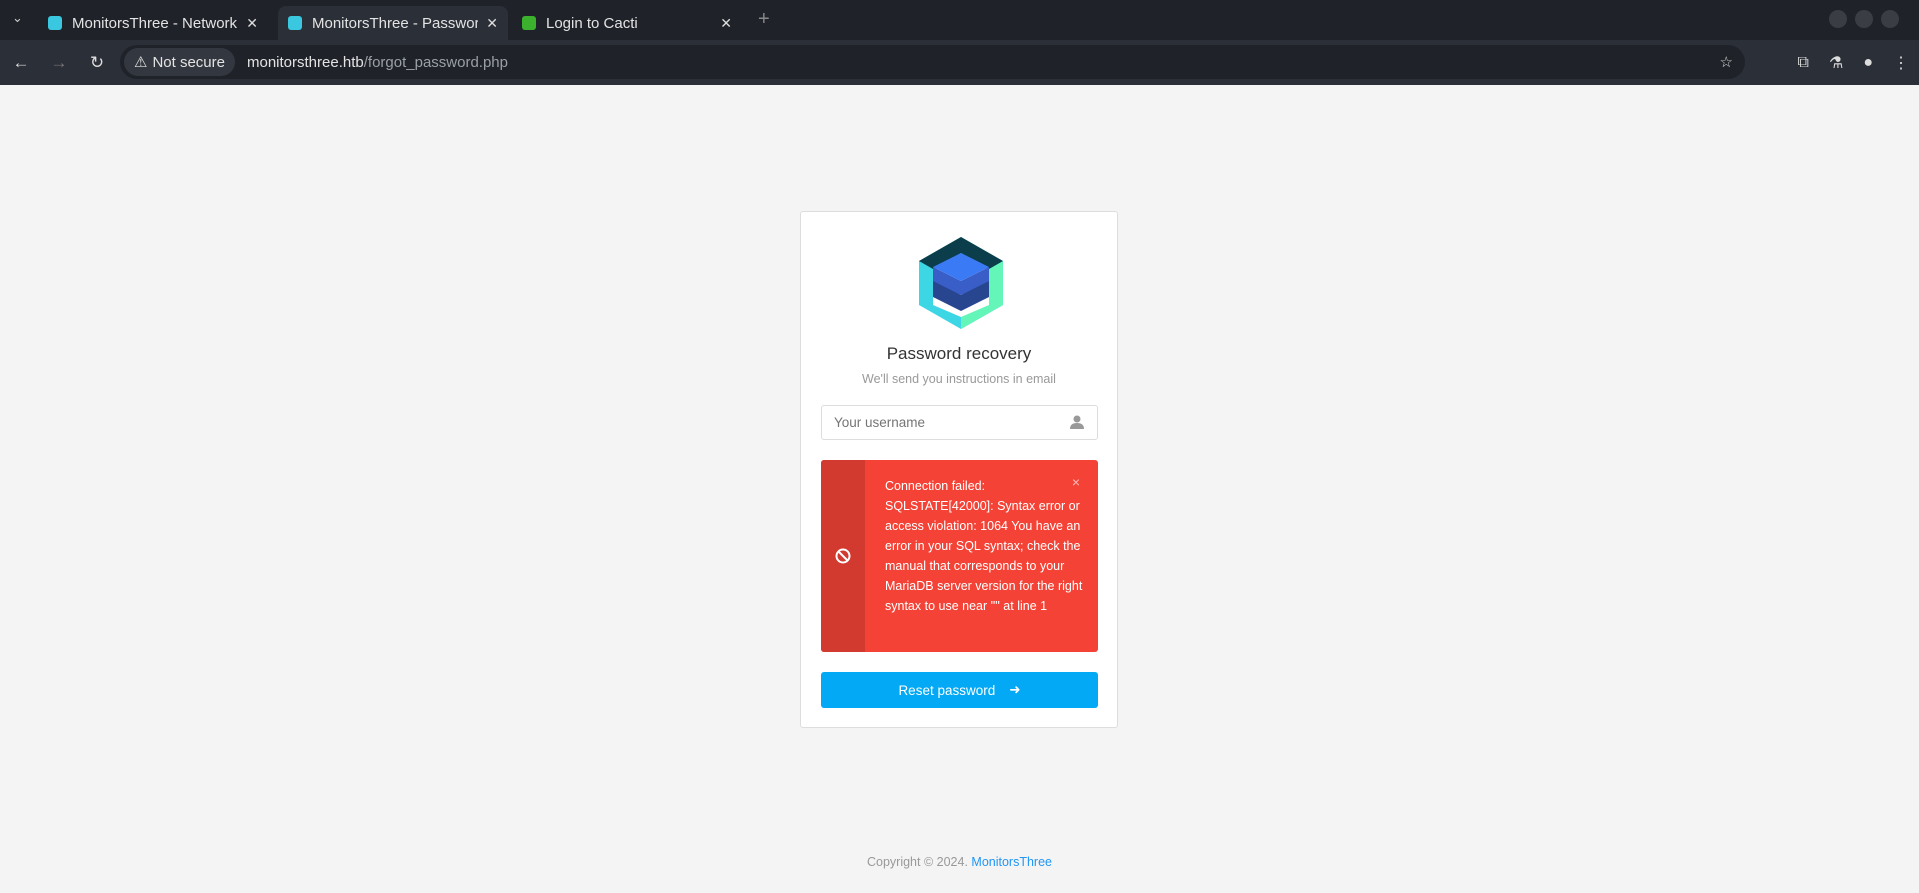  Describe the element at coordinates (1868, 63) in the screenshot. I see `profile-icon: ●` at that location.